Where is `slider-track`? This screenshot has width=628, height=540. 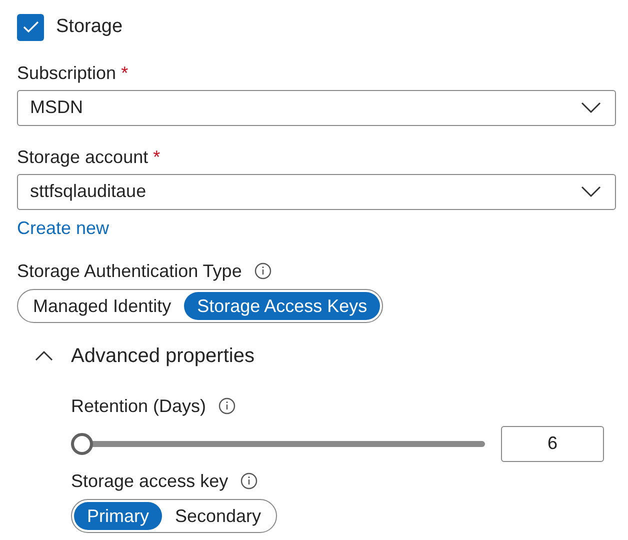
slider-track is located at coordinates (278, 443).